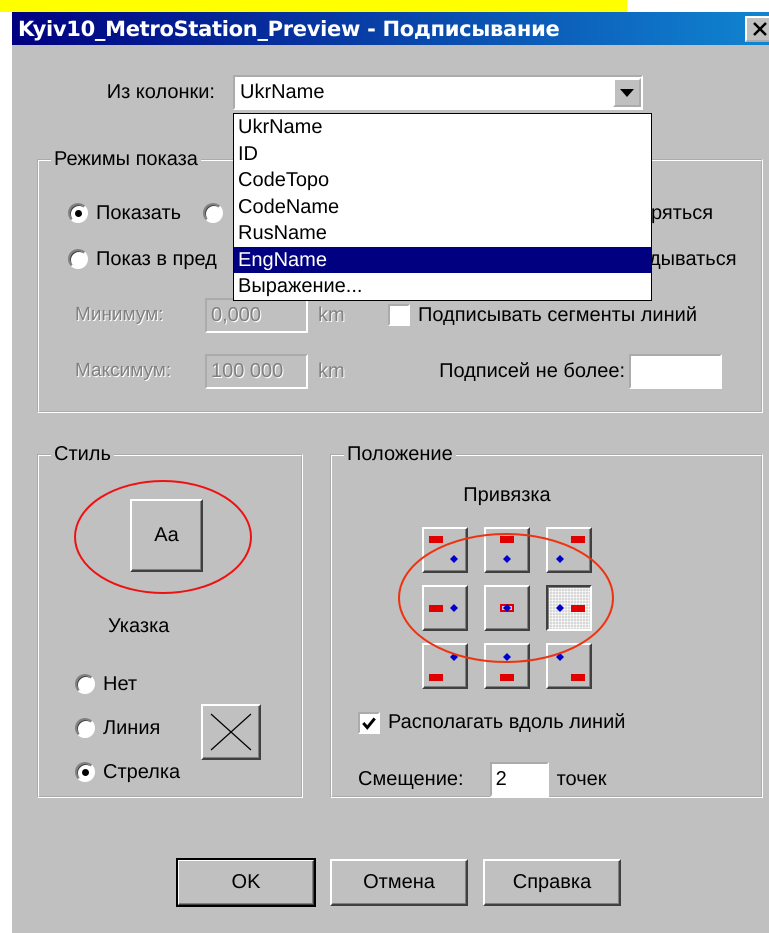  I want to click on radio-label: Показать, so click(139, 213).